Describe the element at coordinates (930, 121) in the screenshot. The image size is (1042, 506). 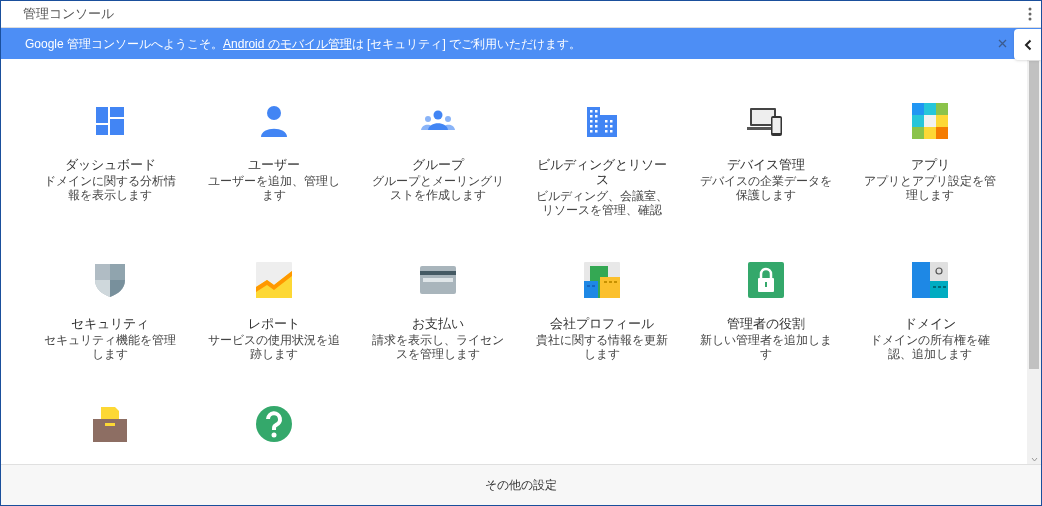
I see `apps-grid-icon` at that location.